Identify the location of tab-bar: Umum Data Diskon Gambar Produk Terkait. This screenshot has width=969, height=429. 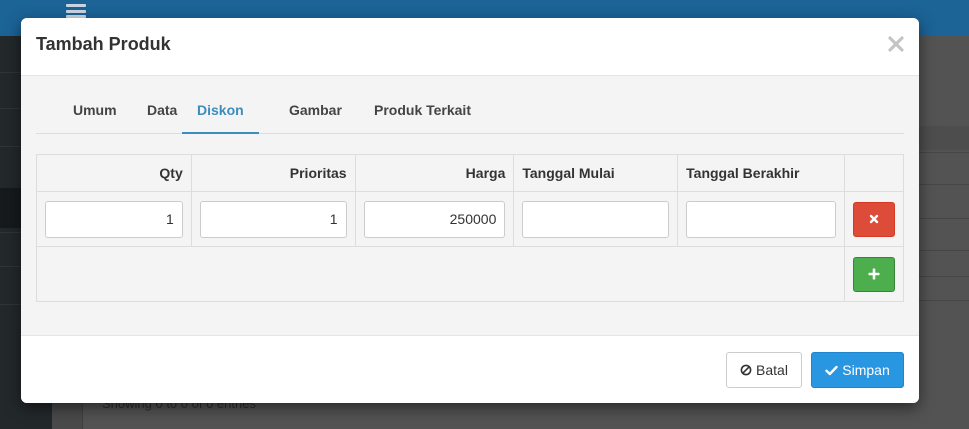
(470, 105).